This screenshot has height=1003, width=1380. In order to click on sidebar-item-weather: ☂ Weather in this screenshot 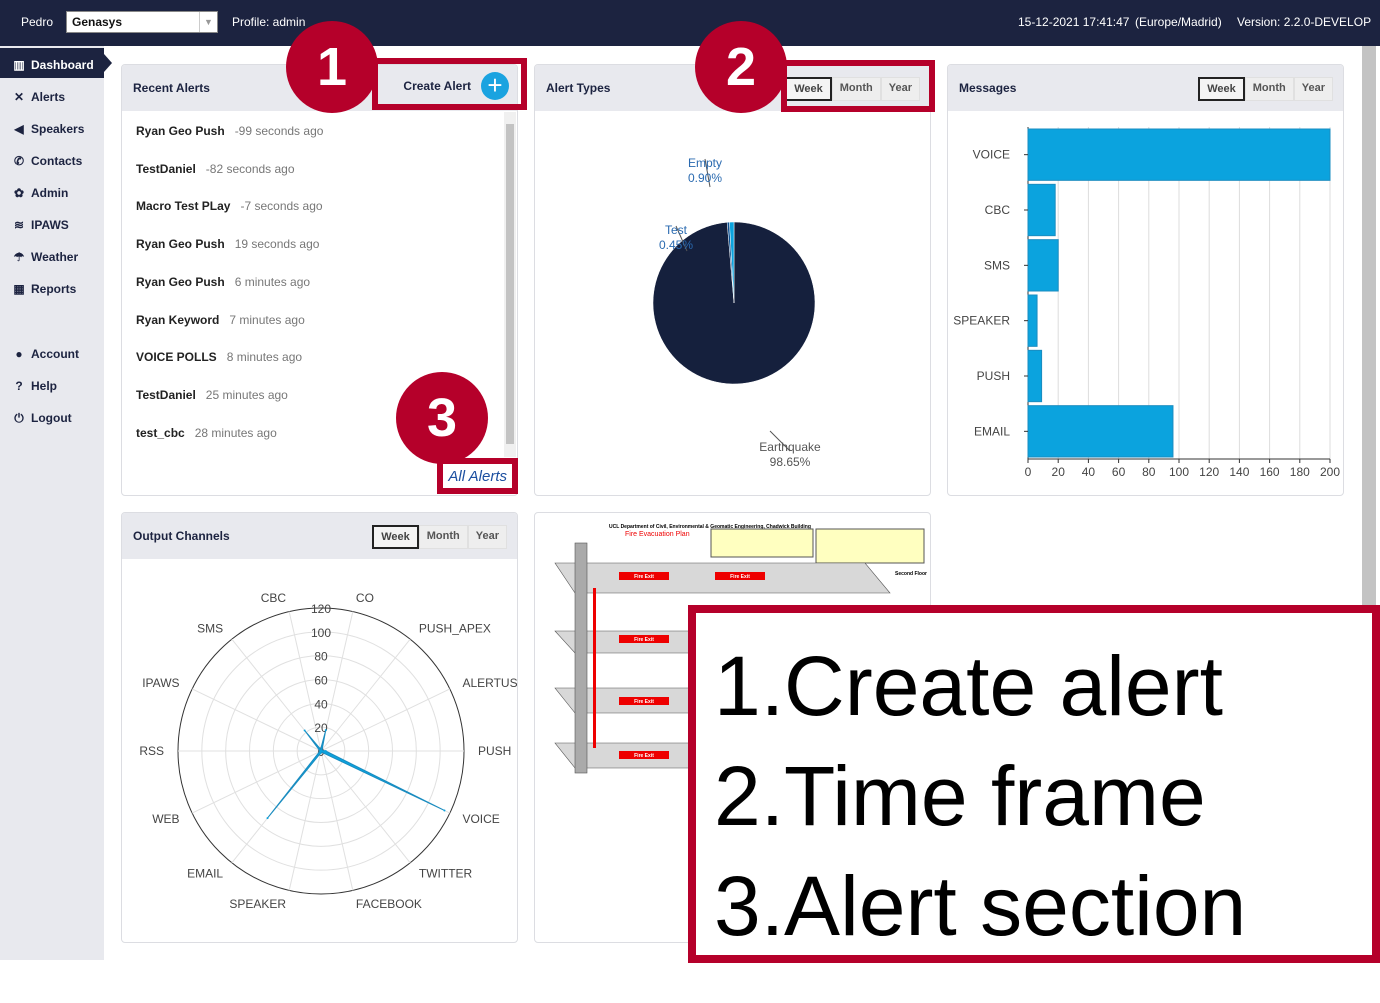, I will do `click(52, 255)`.